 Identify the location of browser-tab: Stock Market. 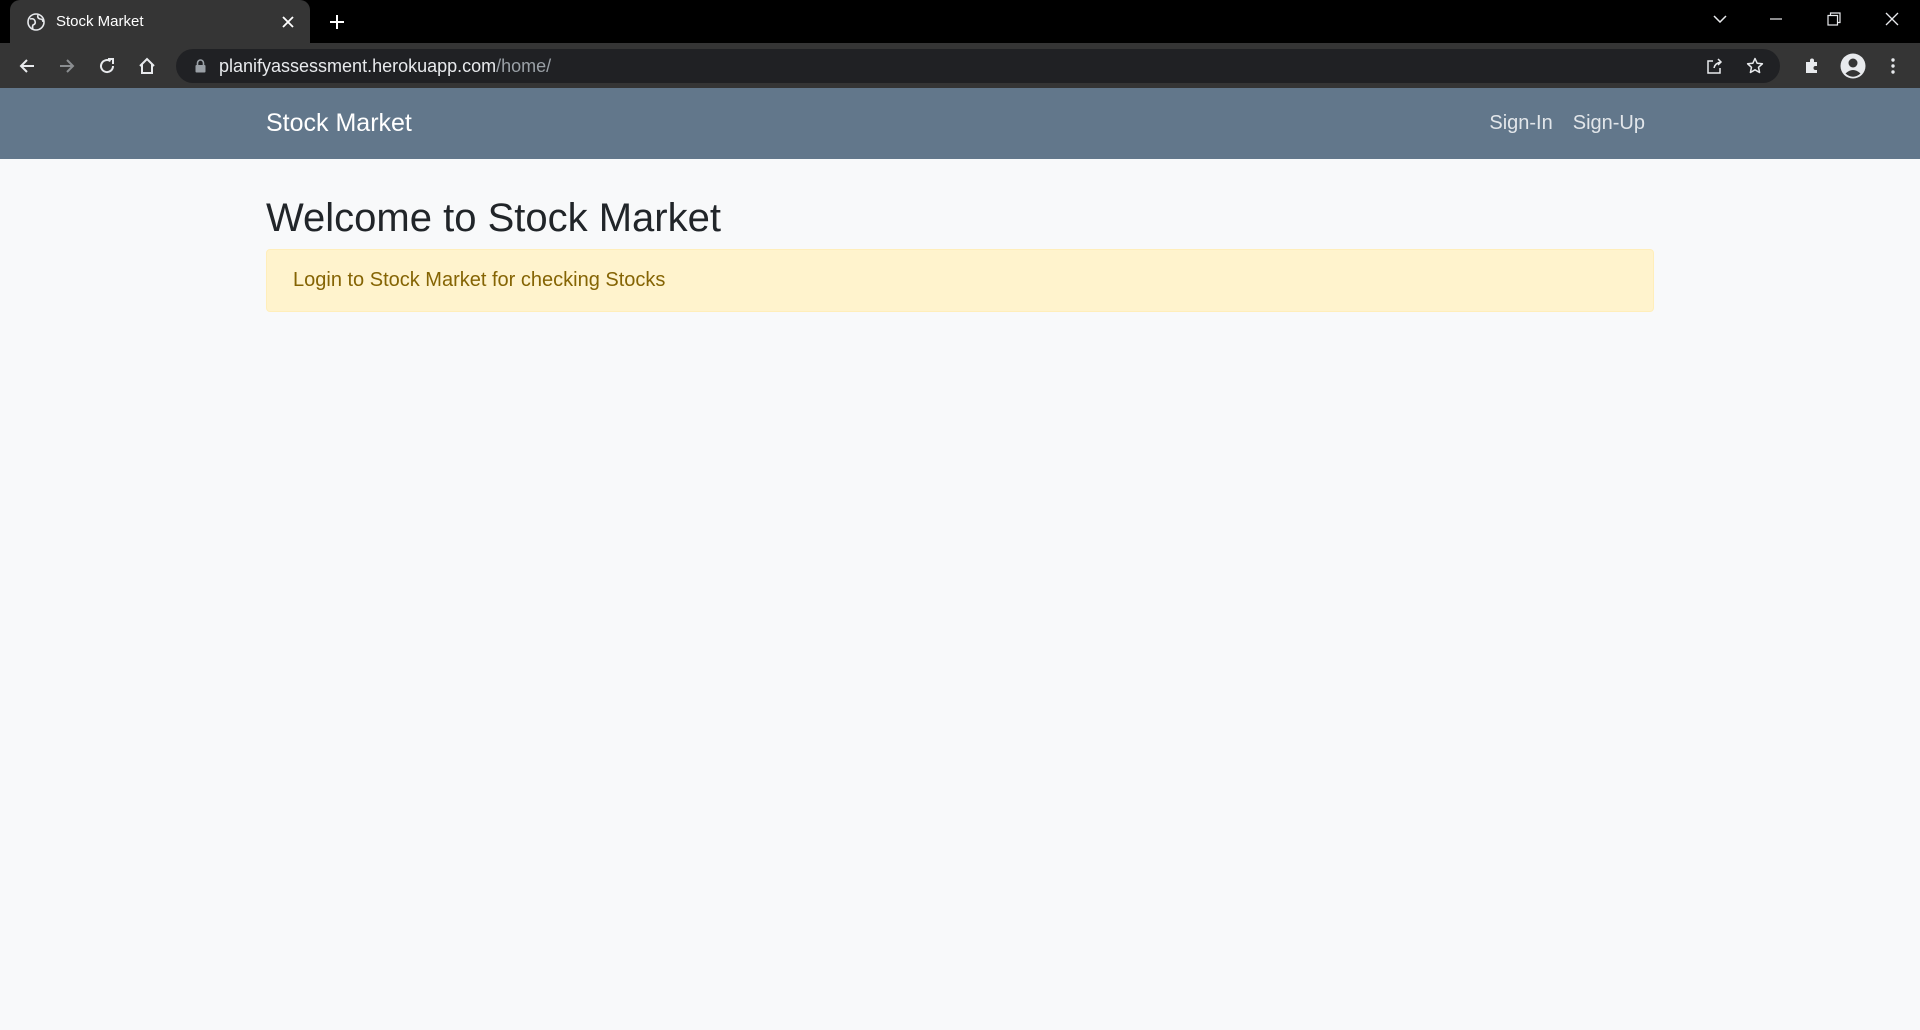
(160, 21).